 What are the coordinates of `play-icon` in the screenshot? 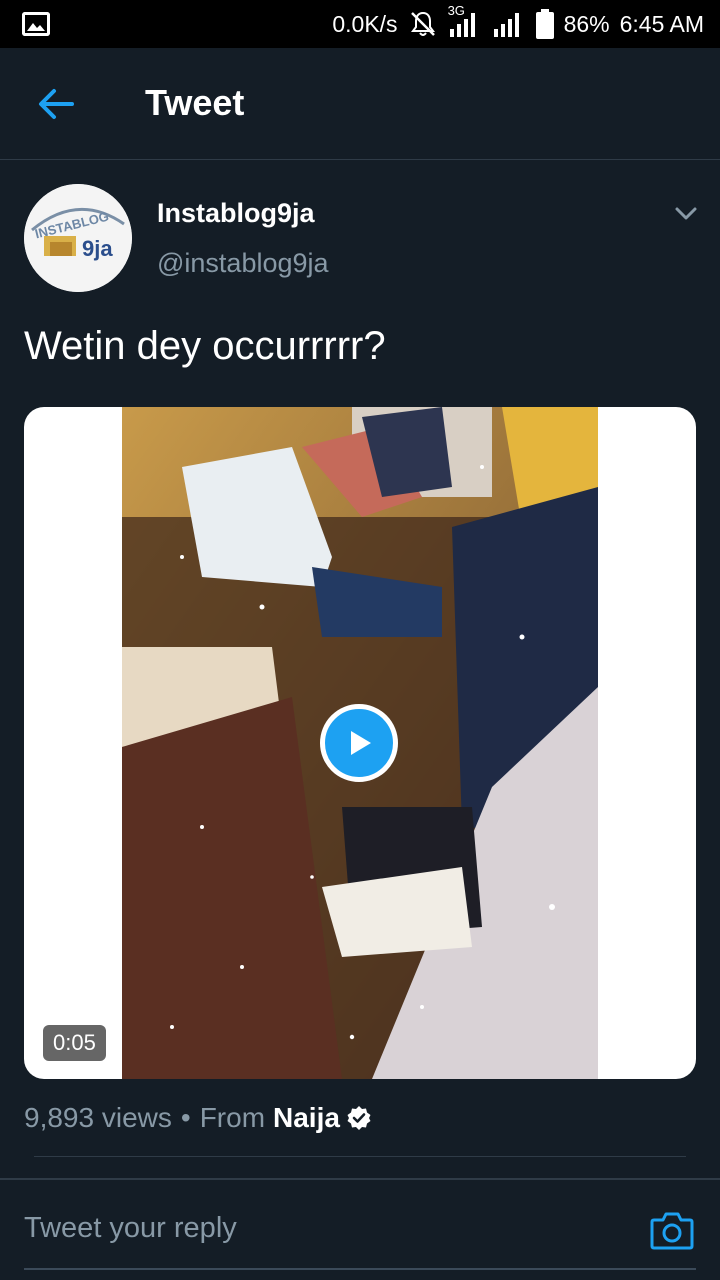 It's located at (361, 743).